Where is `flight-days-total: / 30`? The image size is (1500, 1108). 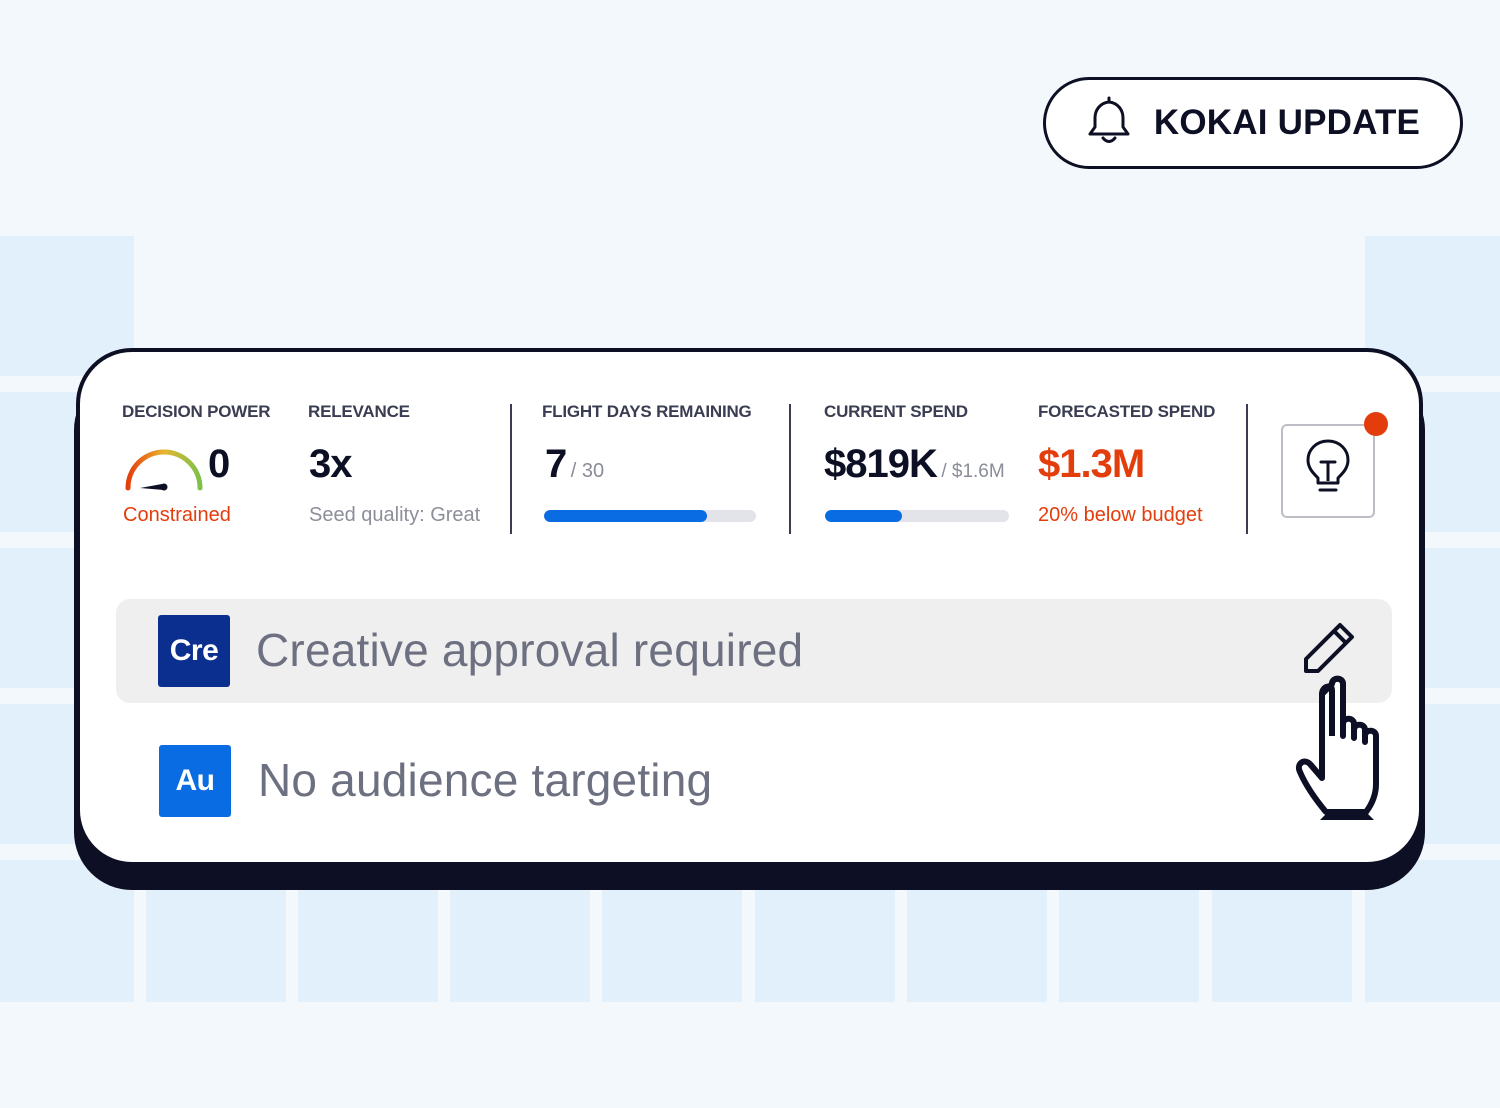
flight-days-total: / 30 is located at coordinates (587, 471).